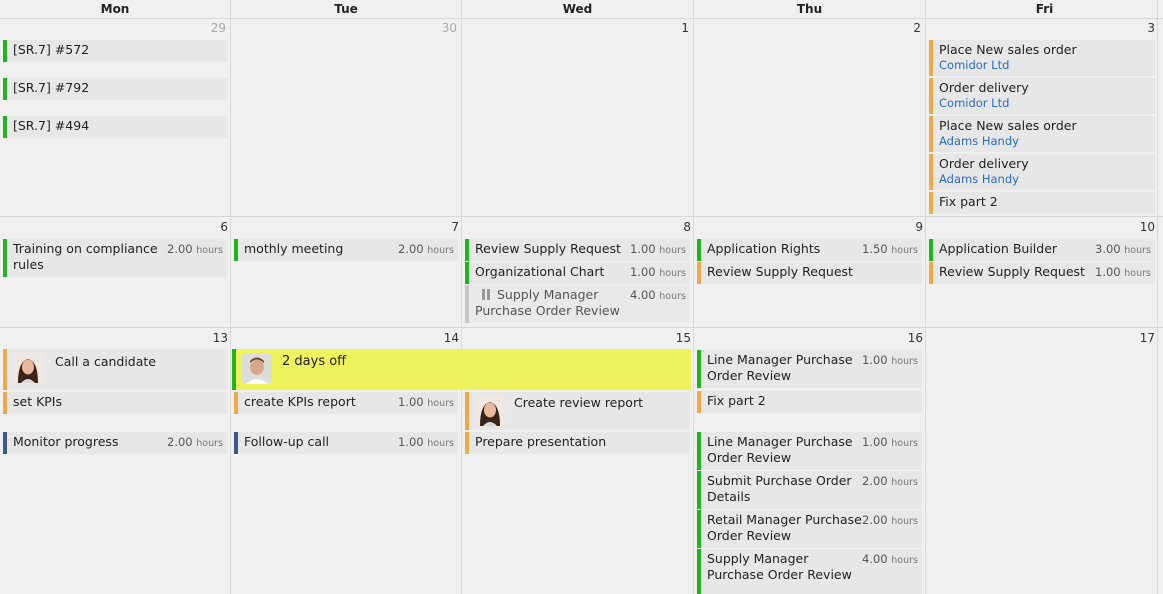 The width and height of the screenshot is (1163, 594). I want to click on weekday-thu: Thu, so click(809, 9).